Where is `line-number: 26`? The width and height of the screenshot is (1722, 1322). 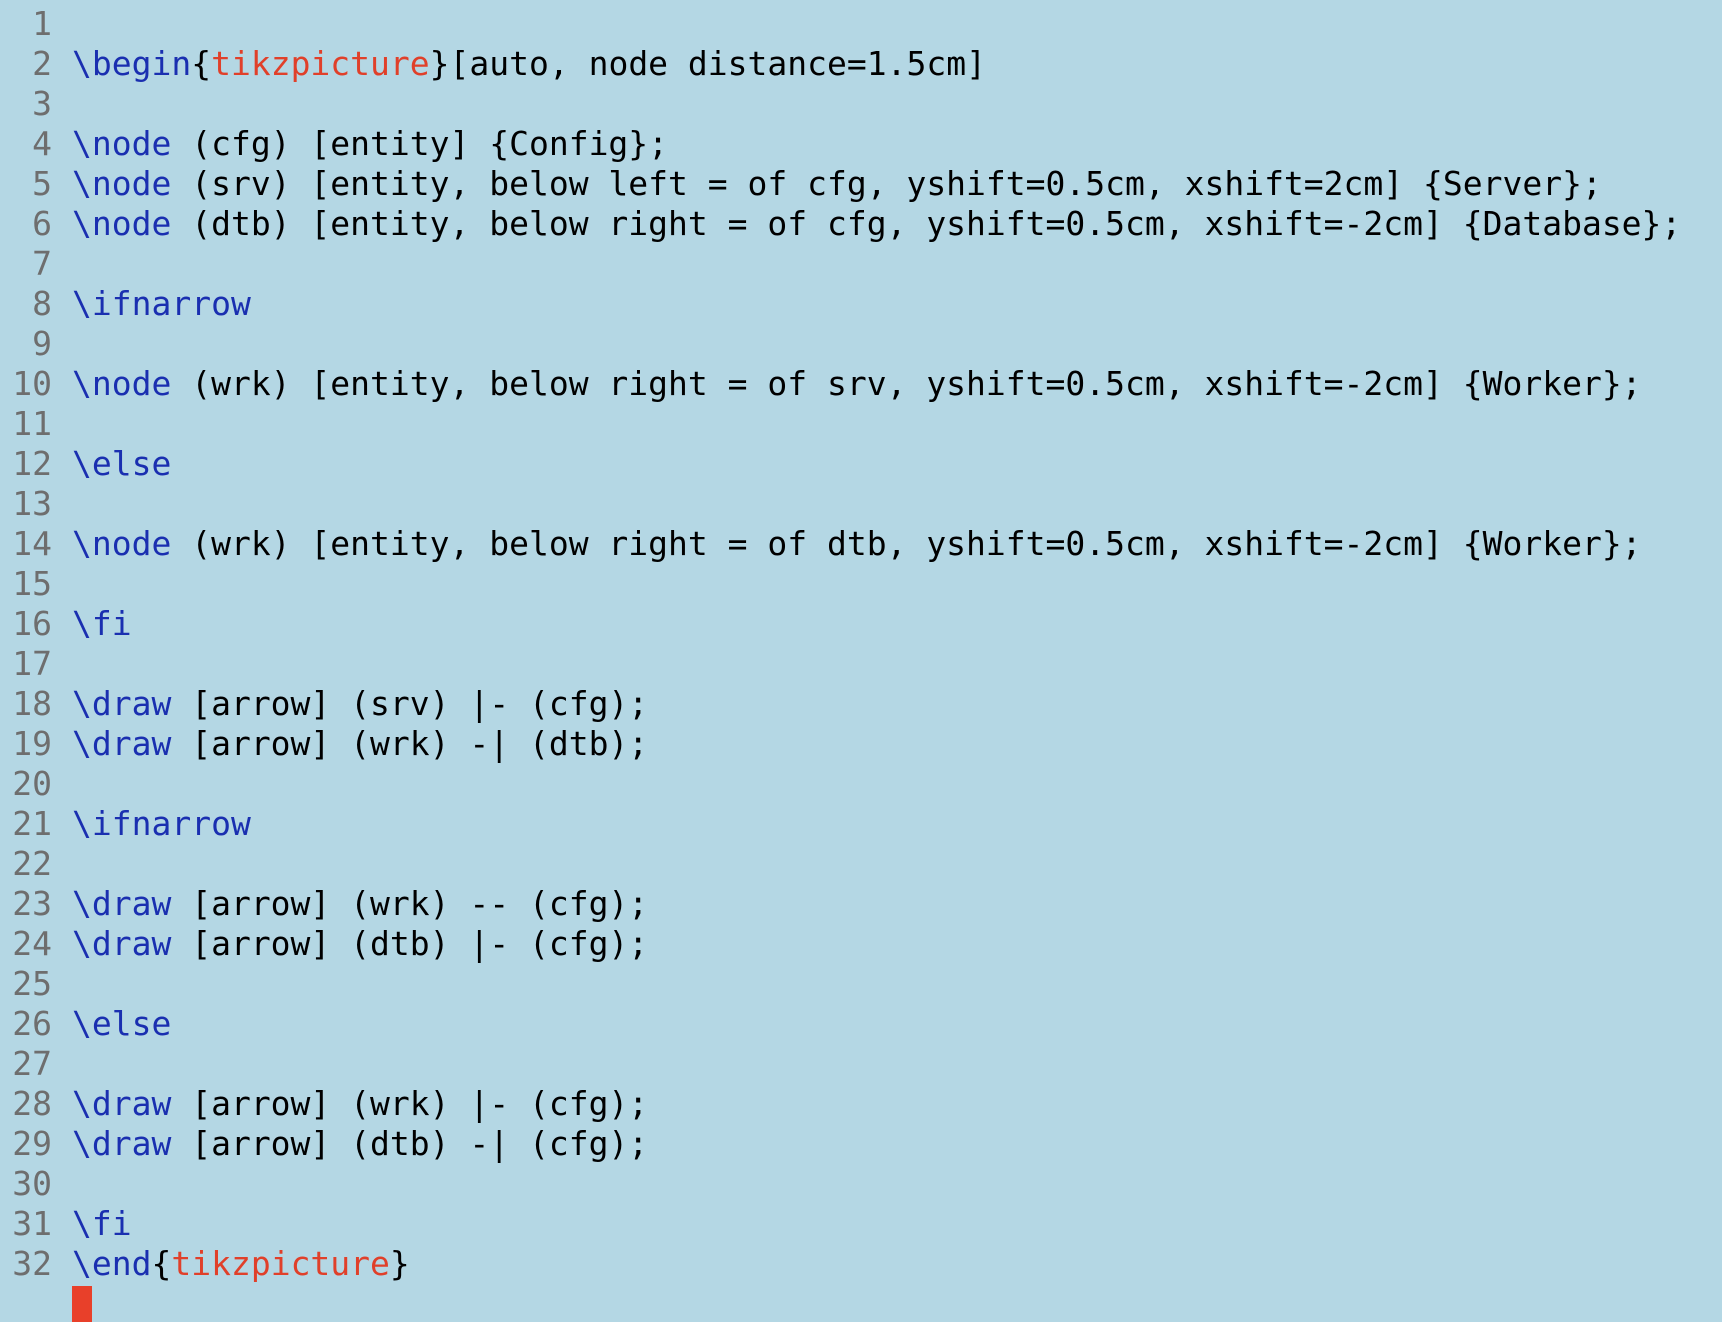 line-number: 26 is located at coordinates (32, 1023).